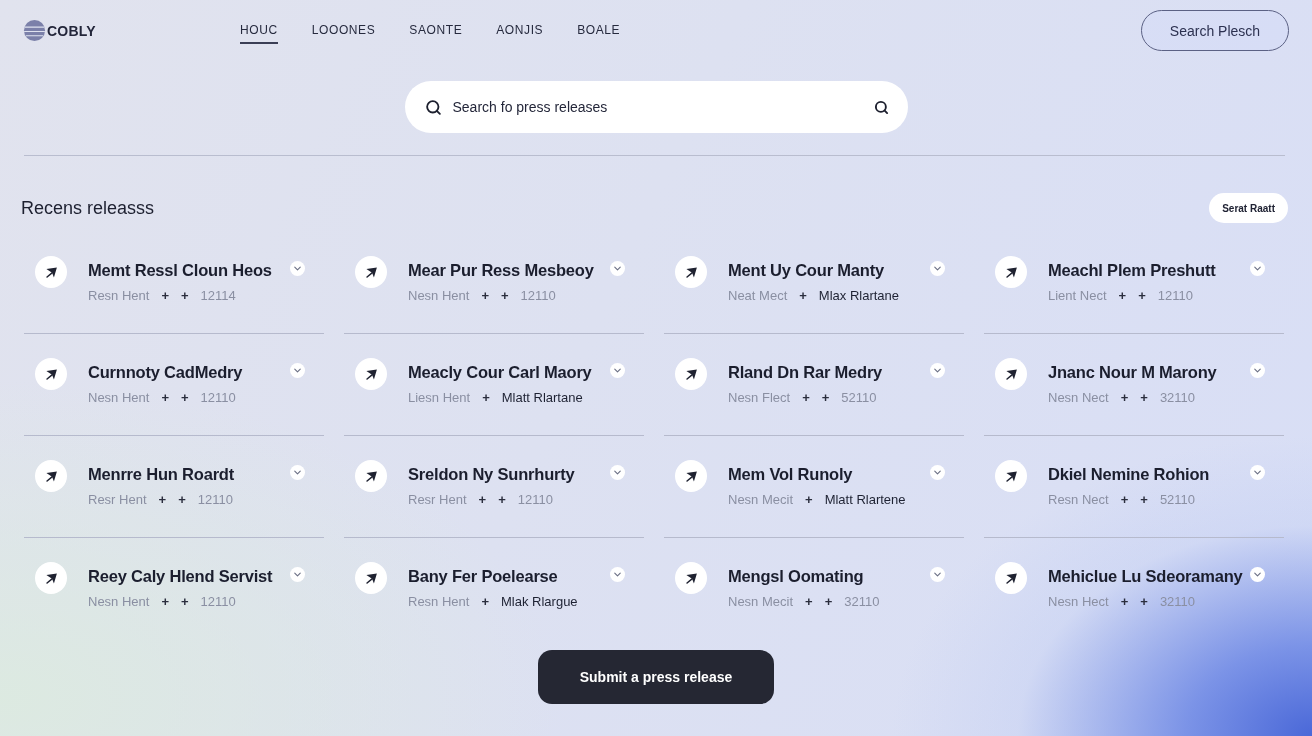  I want to click on release-title: Bany Fer Poelearse, so click(483, 576).